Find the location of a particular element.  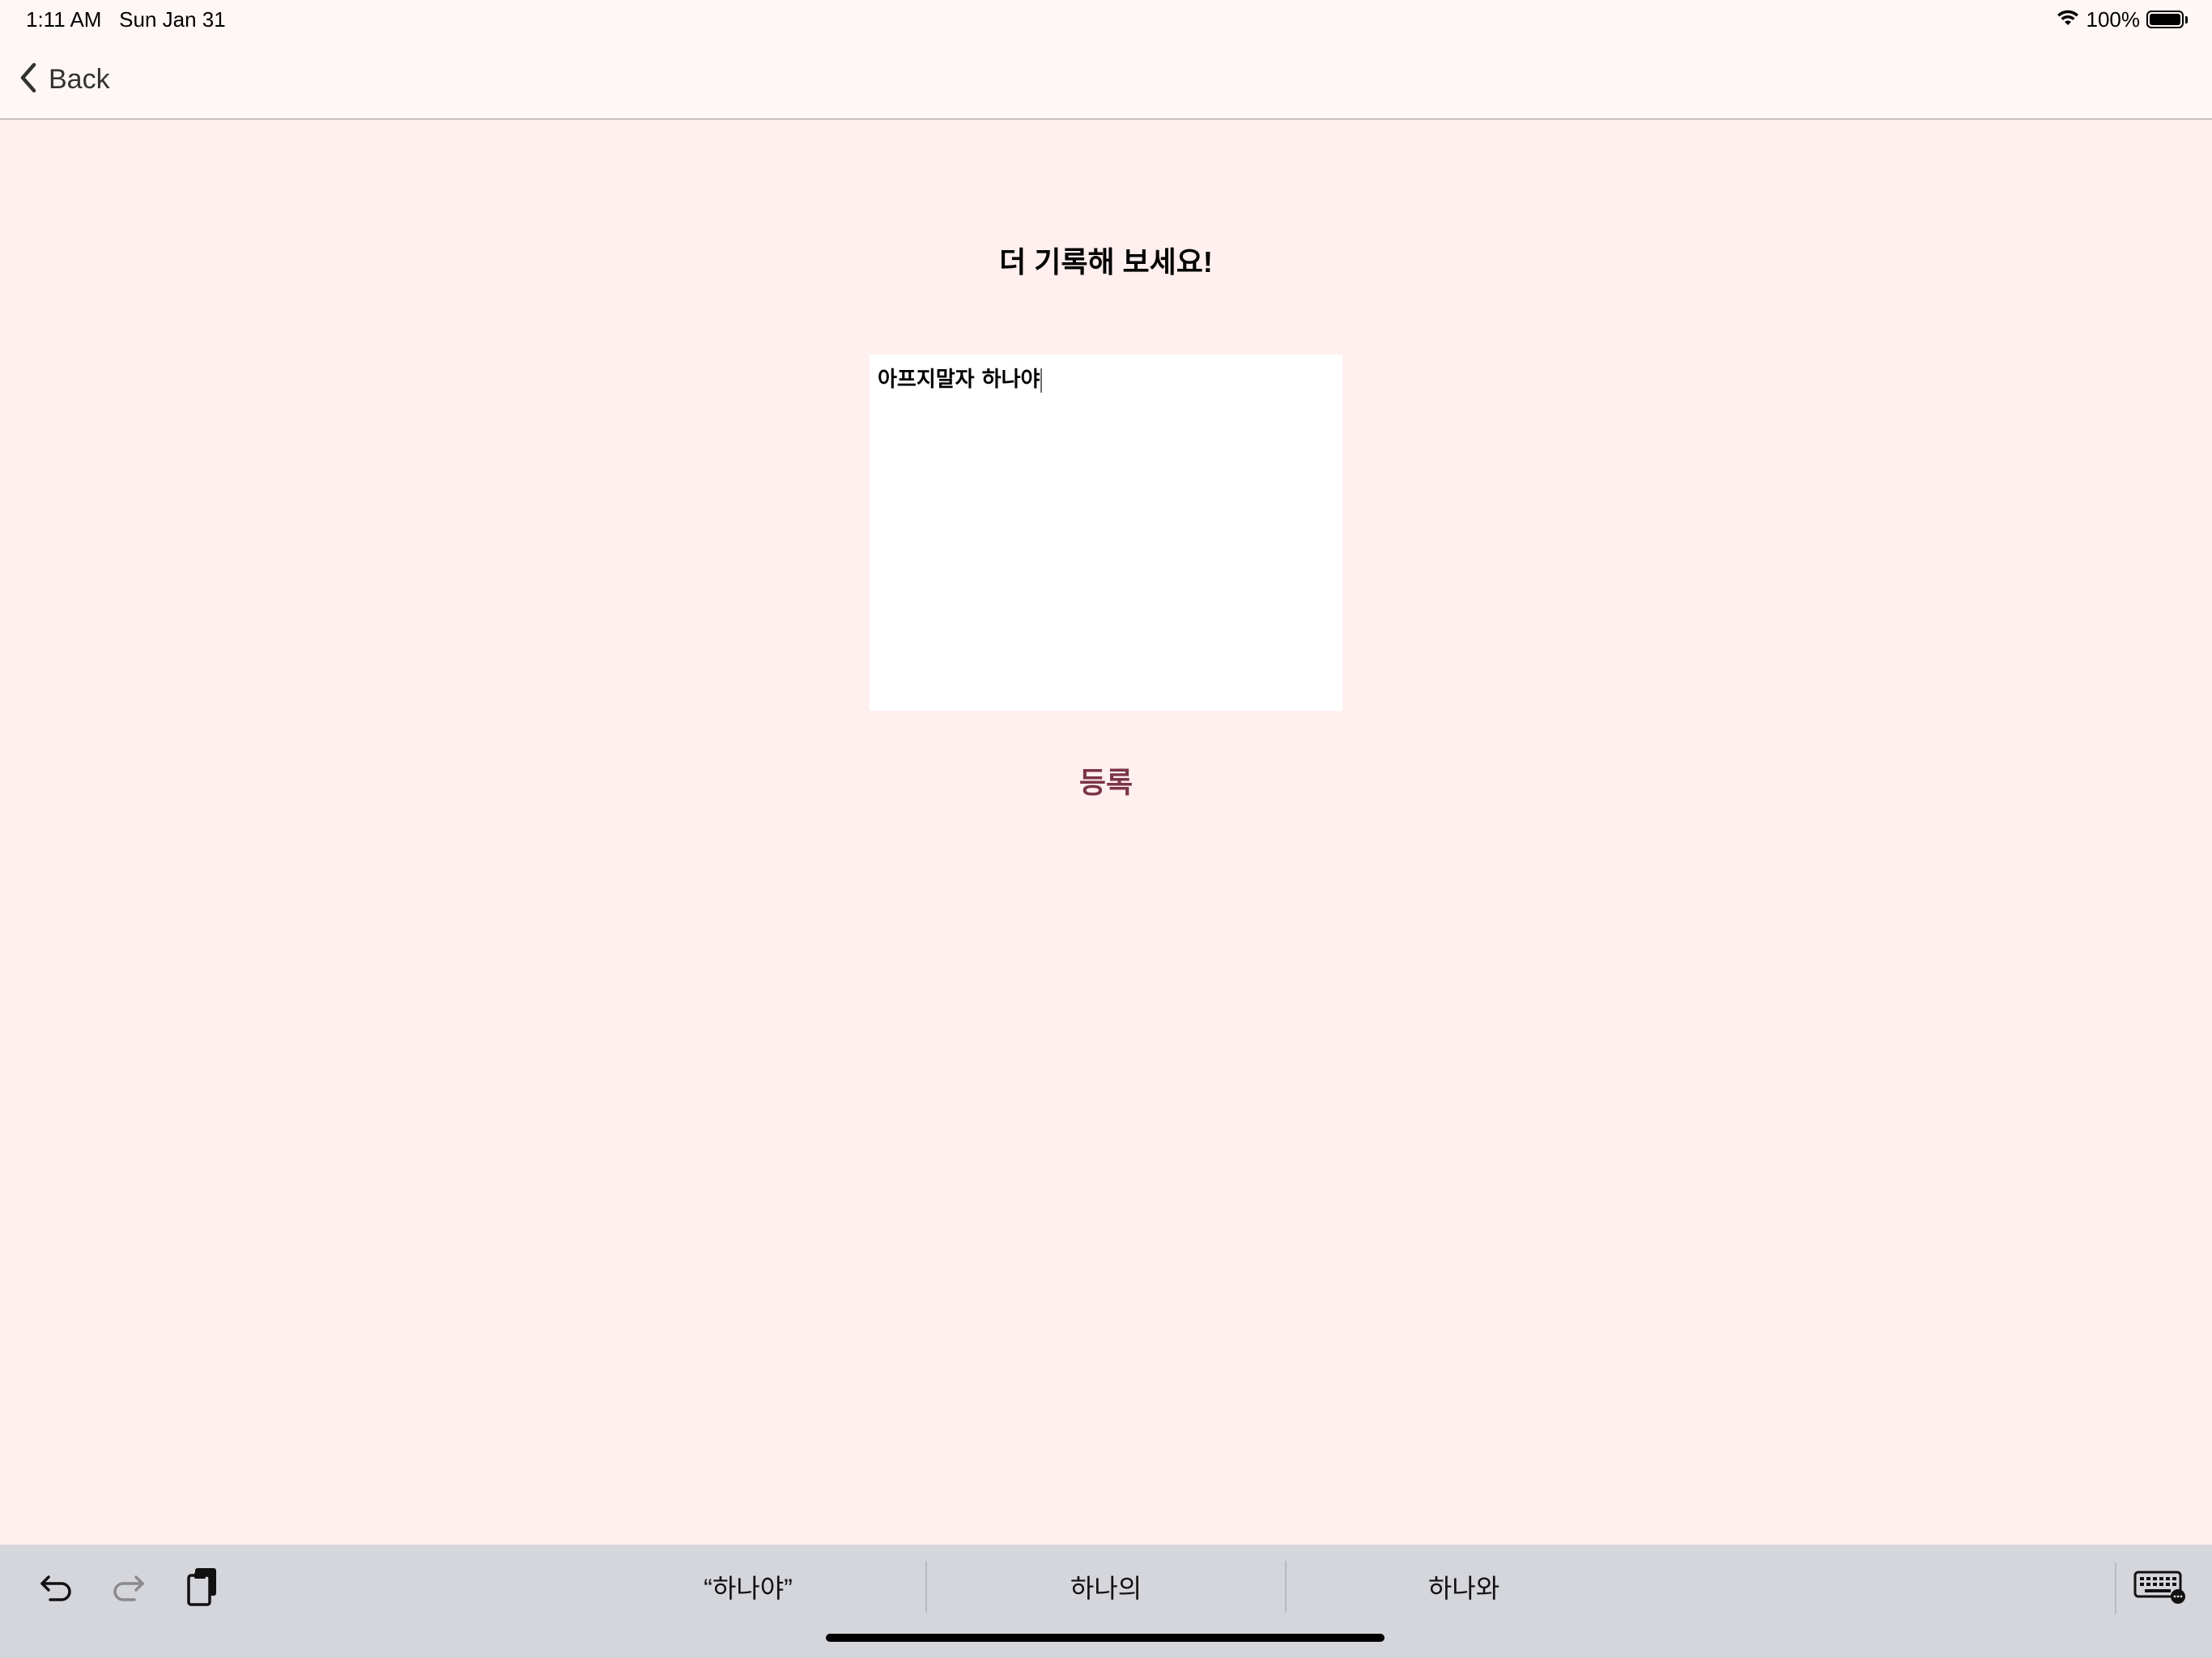

undo-button is located at coordinates (57, 1588).